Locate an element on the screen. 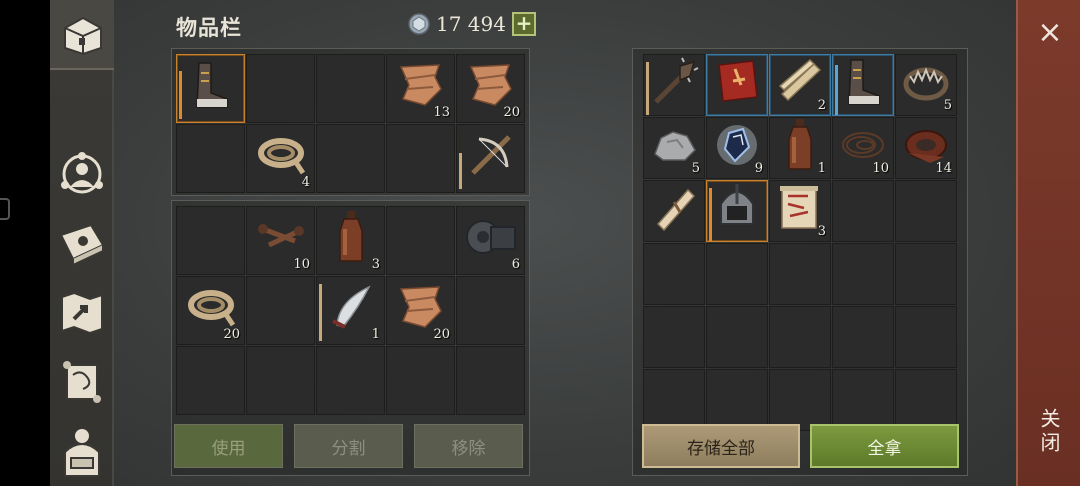 The width and height of the screenshot is (1080, 486). inventory-bottom-slot: 1 is located at coordinates (350, 310).